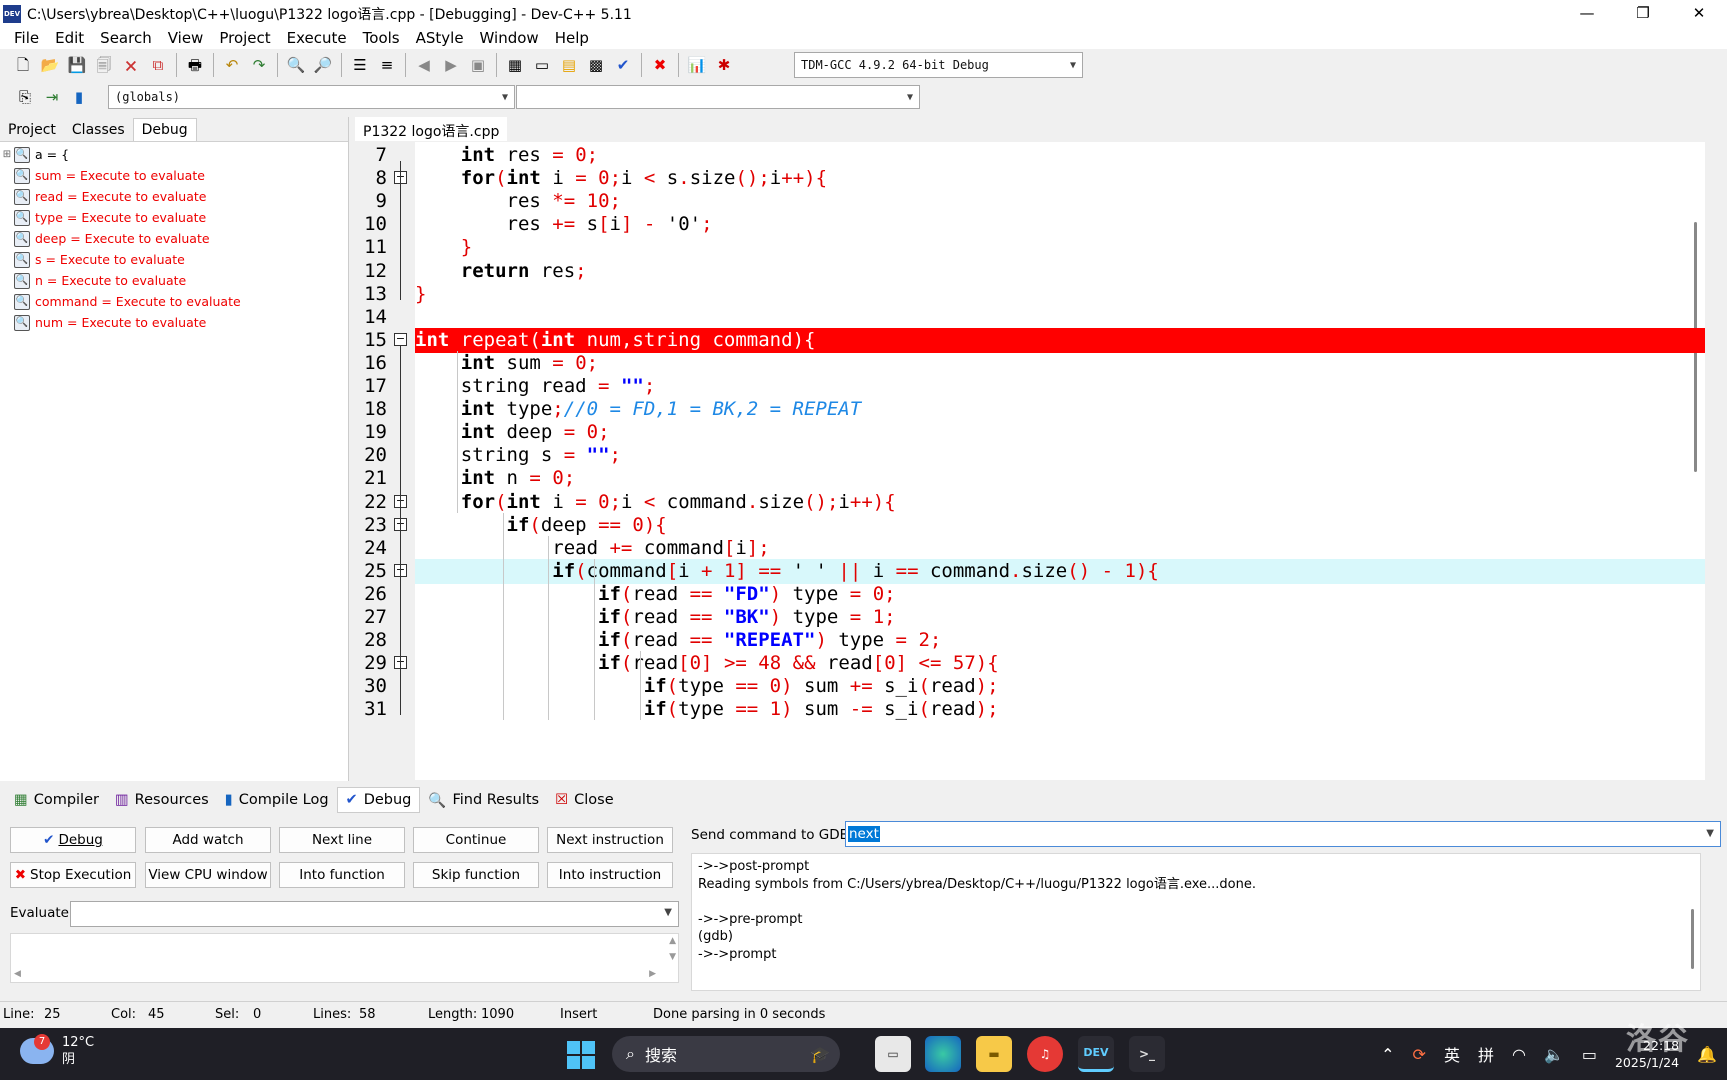  Describe the element at coordinates (208, 875) in the screenshot. I see `view-cpu-window-button: View CPU window` at that location.